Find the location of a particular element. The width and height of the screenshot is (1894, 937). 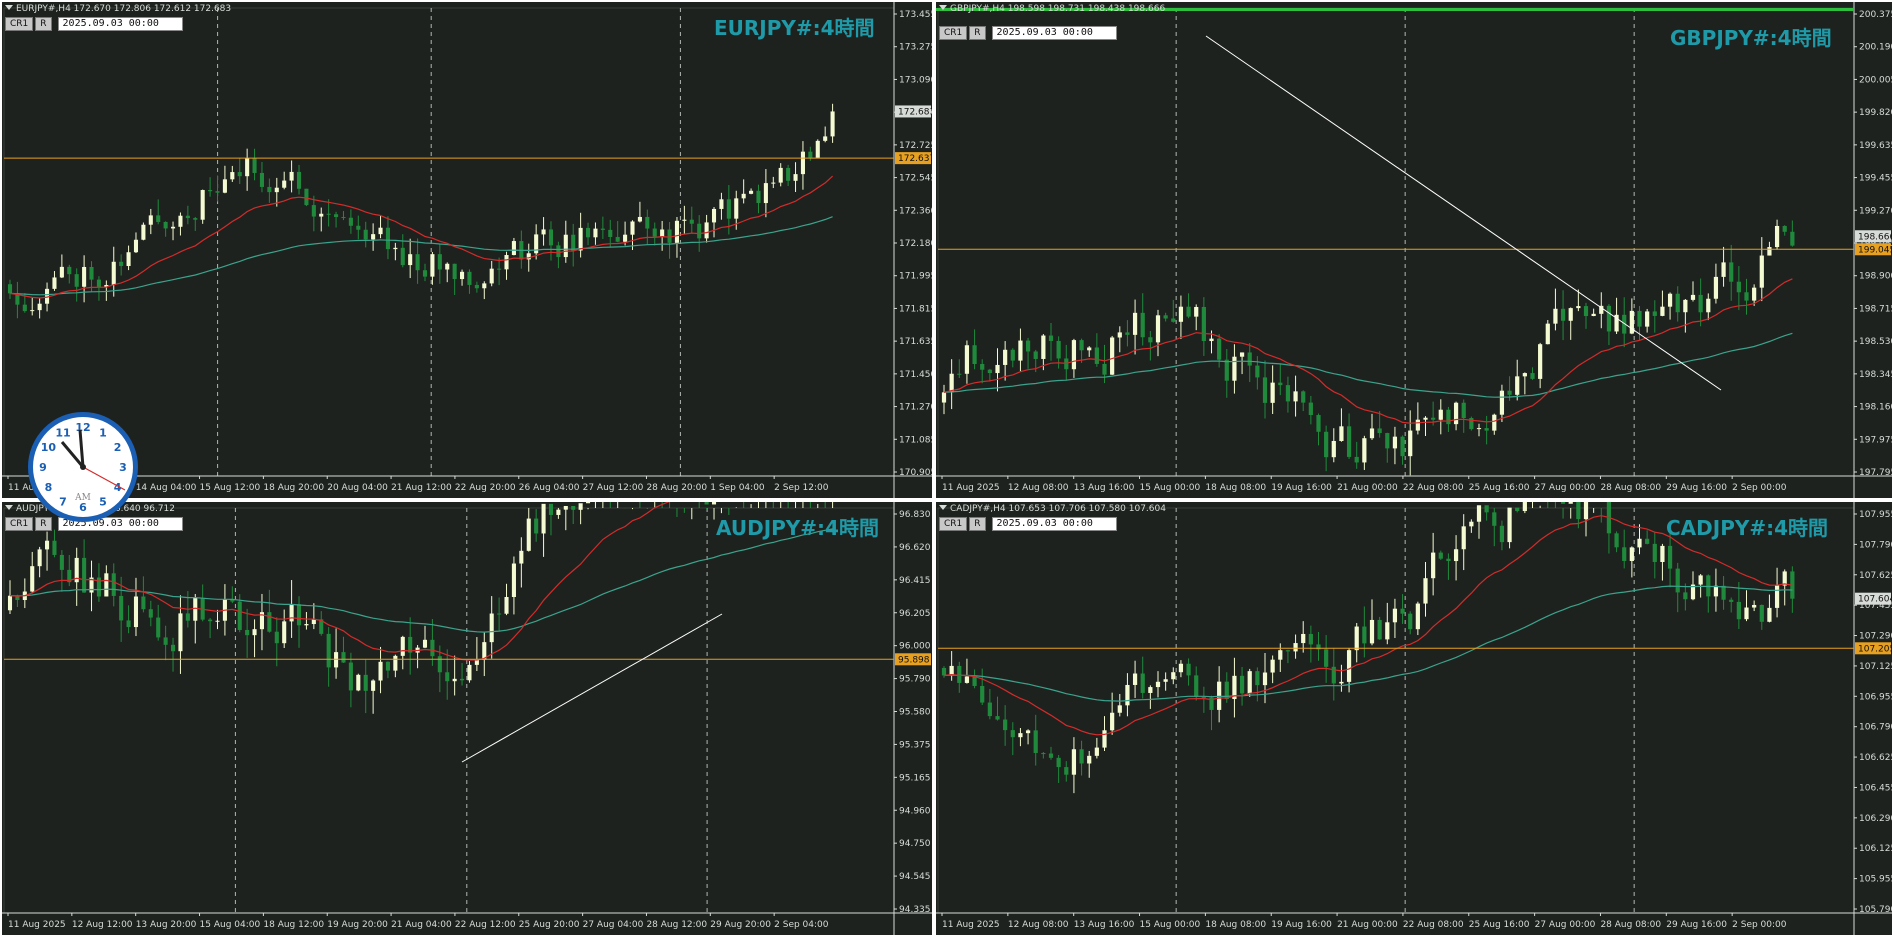

time-tick-label: 21 Aug 00:00 is located at coordinates (1367, 925).